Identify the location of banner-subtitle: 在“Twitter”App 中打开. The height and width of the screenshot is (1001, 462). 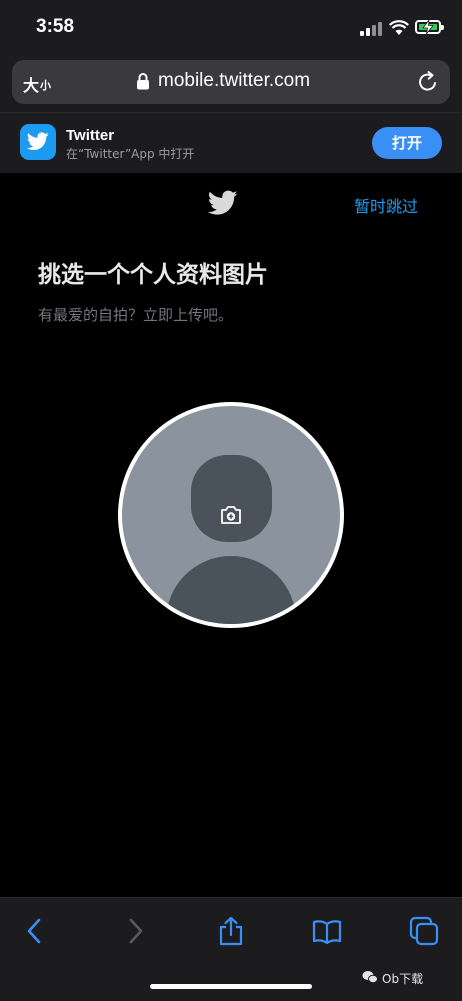
(130, 154).